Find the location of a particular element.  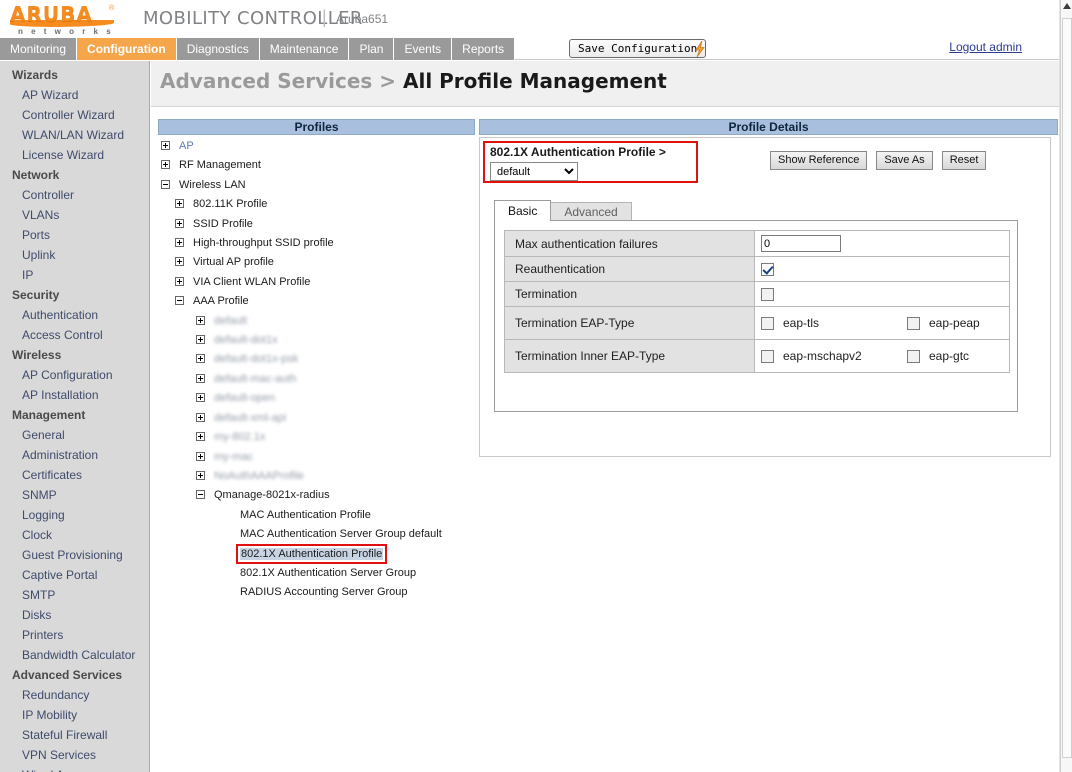

checkbox-eap-gtc is located at coordinates (913, 356).